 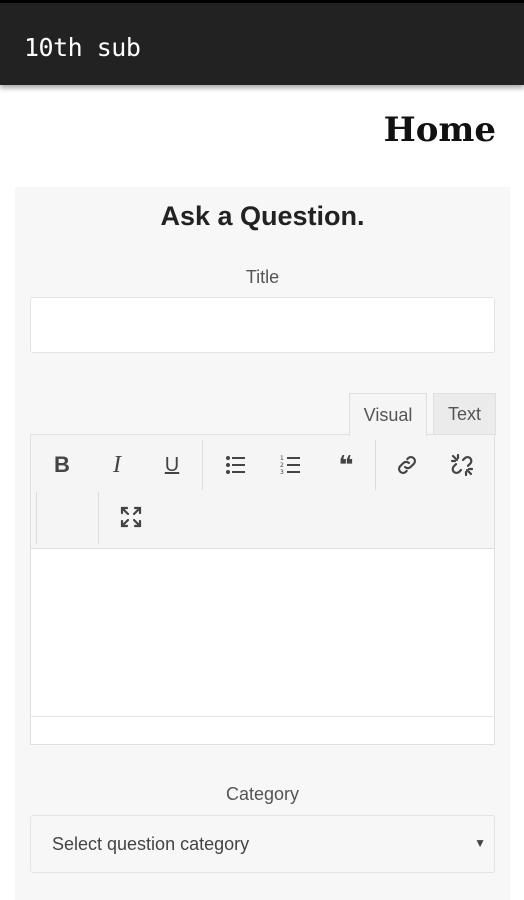 What do you see at coordinates (262, 216) in the screenshot?
I see `form-title: Ask a Question.` at bounding box center [262, 216].